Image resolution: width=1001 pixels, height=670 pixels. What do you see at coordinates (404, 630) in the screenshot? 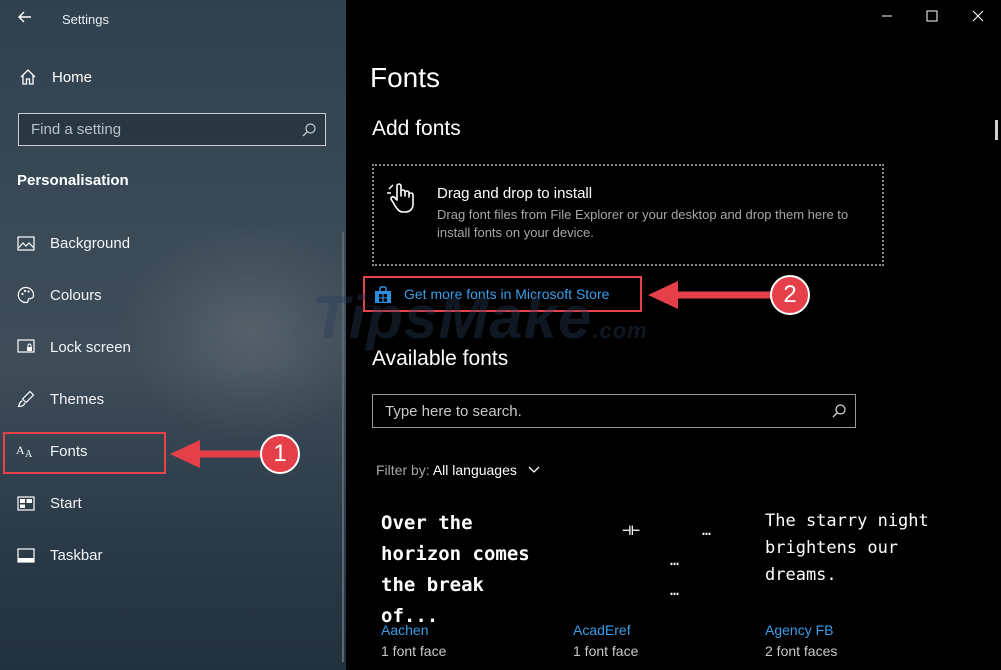
I see `font-name-aachen: Aachen` at bounding box center [404, 630].